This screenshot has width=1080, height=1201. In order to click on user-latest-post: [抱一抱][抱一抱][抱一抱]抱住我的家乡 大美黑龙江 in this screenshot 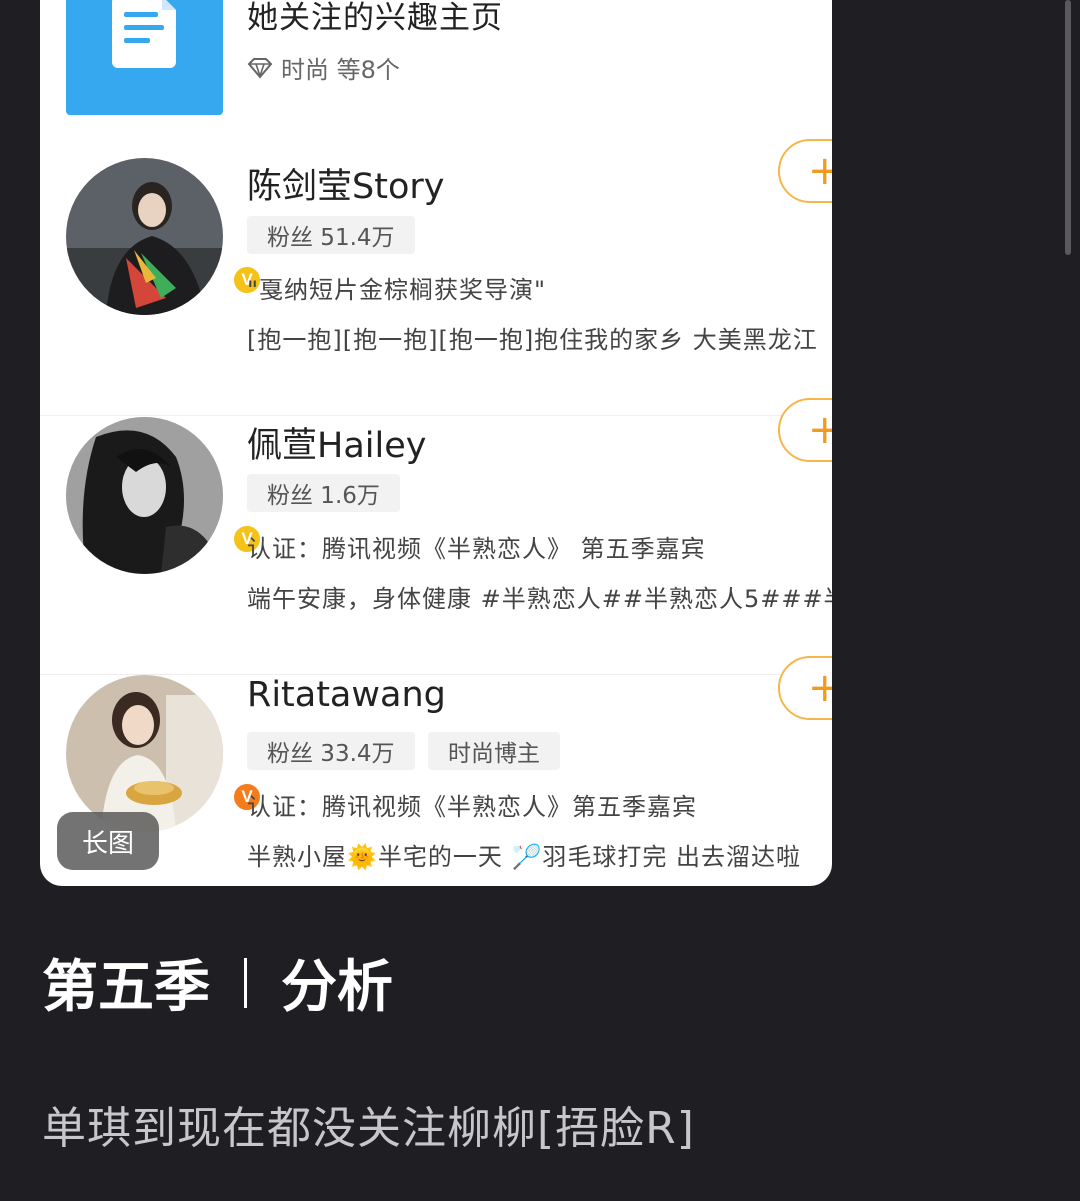, I will do `click(532, 340)`.